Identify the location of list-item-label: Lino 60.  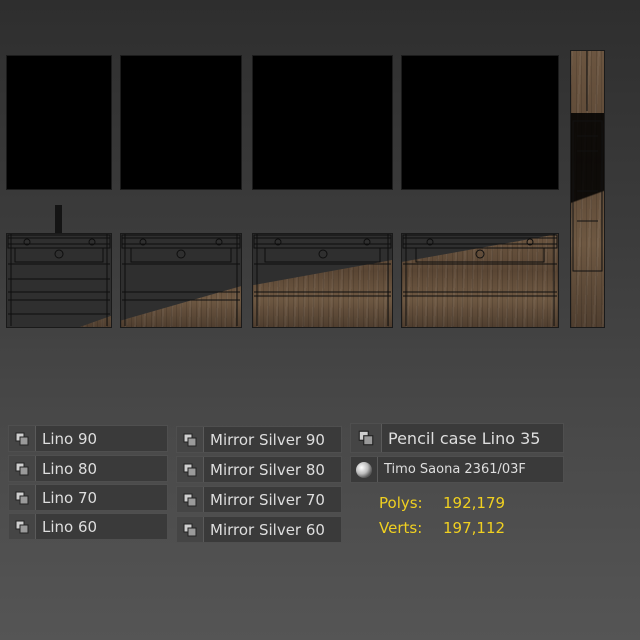
(70, 526).